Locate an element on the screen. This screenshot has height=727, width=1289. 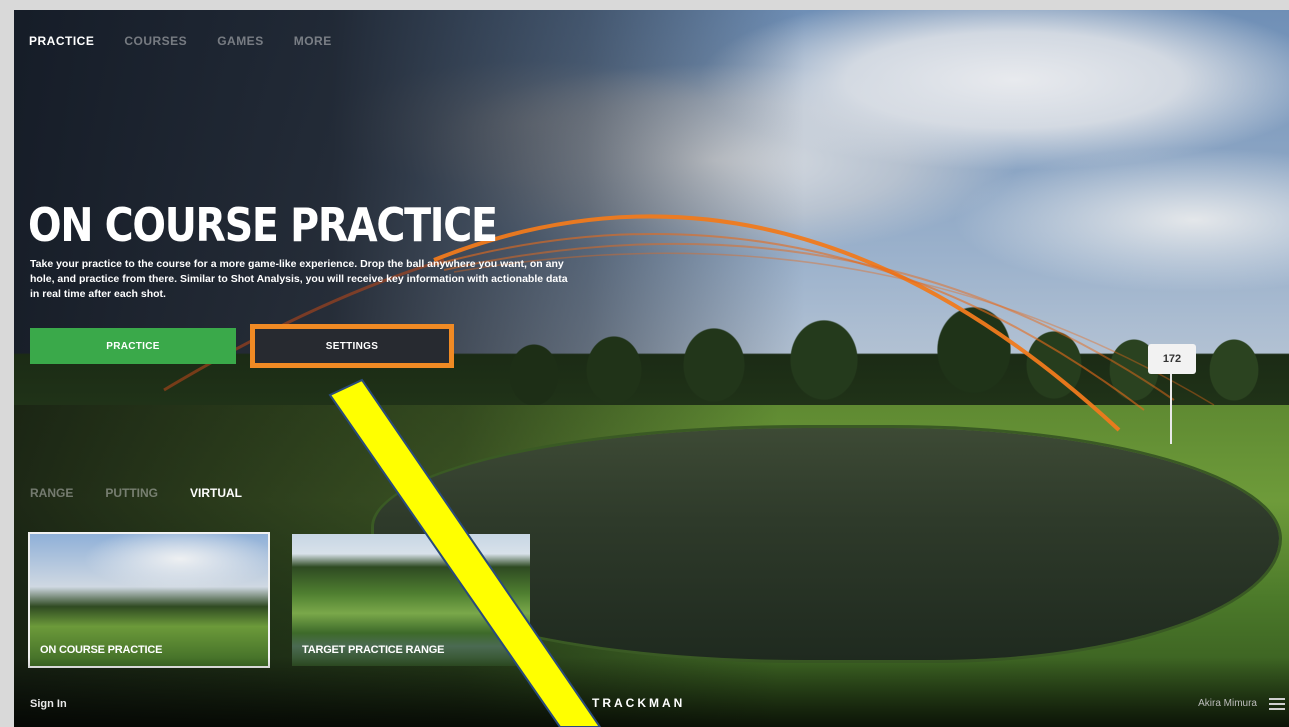
page-title: ON COURSE PRACTICE is located at coordinates (263, 225).